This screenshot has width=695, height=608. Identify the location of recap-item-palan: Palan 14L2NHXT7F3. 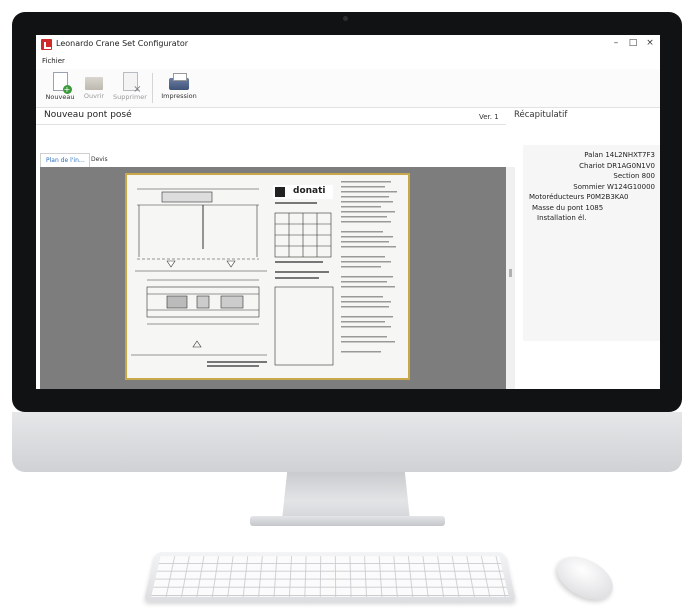
(619, 155).